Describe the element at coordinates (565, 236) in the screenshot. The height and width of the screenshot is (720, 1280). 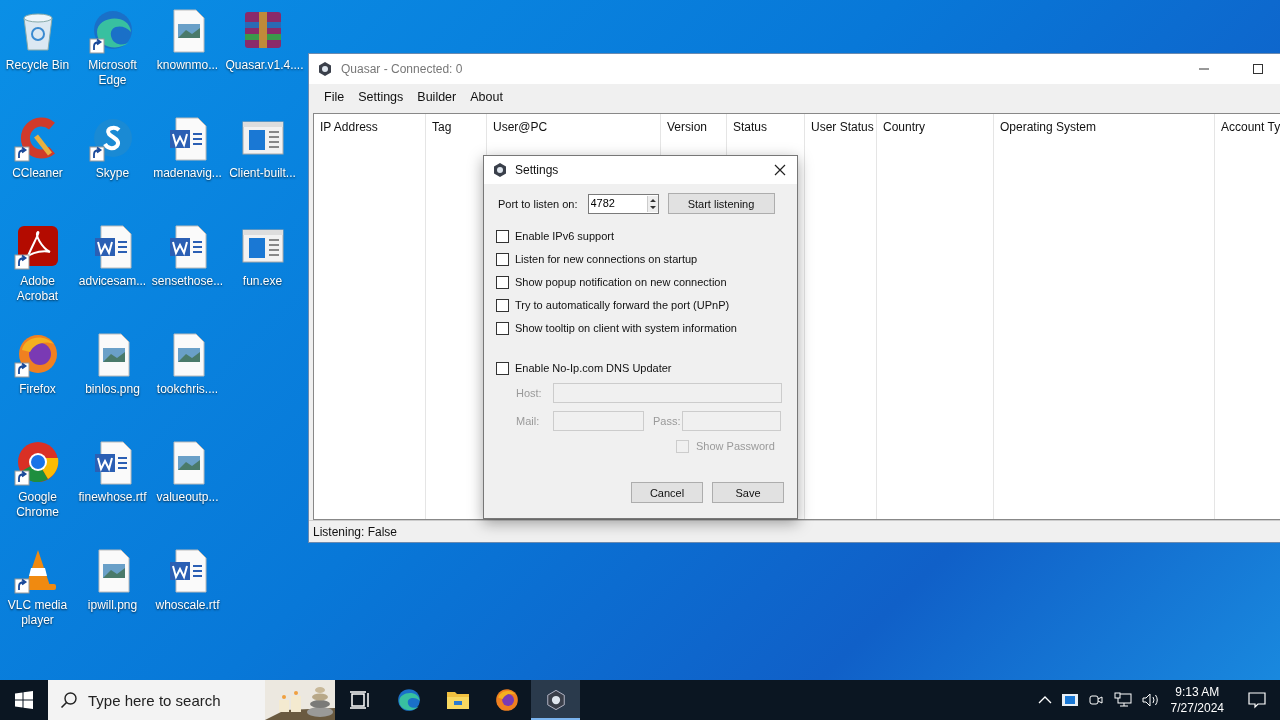
I see `checkbox-label: Enable IPv6 support` at that location.